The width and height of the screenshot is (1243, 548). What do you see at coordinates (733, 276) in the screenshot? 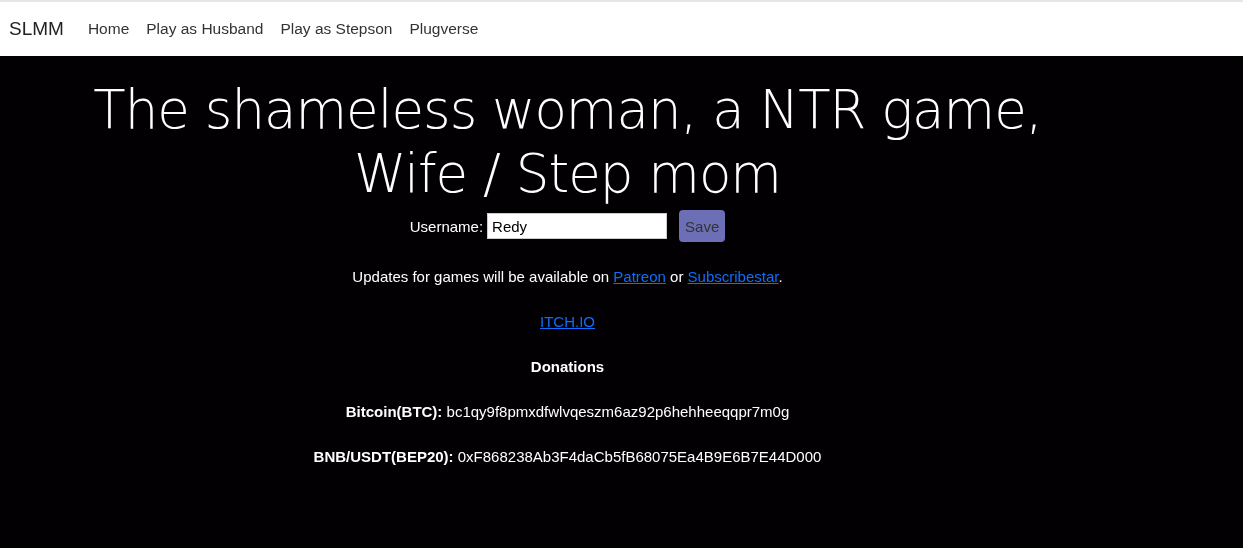
I see `link: Subscribestar` at bounding box center [733, 276].